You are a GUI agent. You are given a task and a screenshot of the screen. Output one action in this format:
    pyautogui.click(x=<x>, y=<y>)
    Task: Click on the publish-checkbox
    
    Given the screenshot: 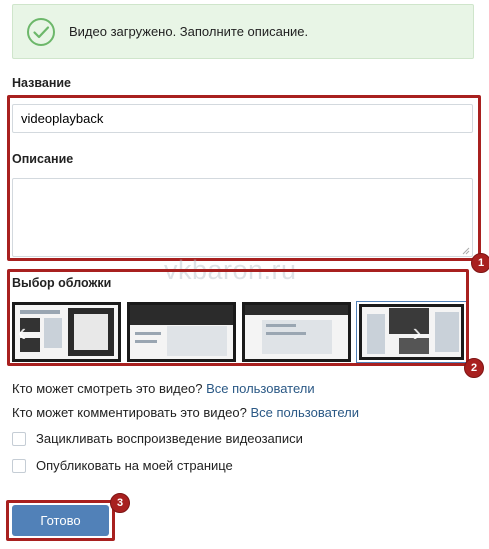 What is the action you would take?
    pyautogui.click(x=19, y=465)
    